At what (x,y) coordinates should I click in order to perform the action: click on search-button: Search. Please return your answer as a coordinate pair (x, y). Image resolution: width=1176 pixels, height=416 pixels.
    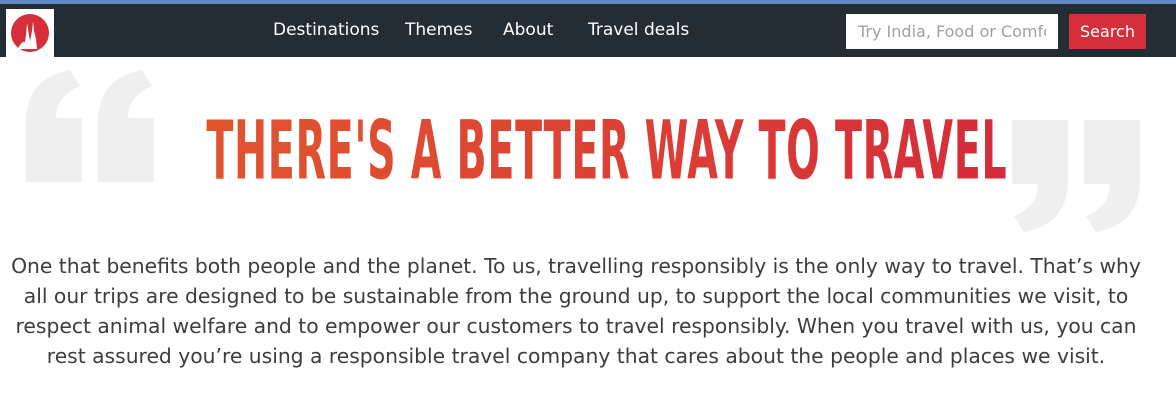
    Looking at the image, I should click on (1107, 31).